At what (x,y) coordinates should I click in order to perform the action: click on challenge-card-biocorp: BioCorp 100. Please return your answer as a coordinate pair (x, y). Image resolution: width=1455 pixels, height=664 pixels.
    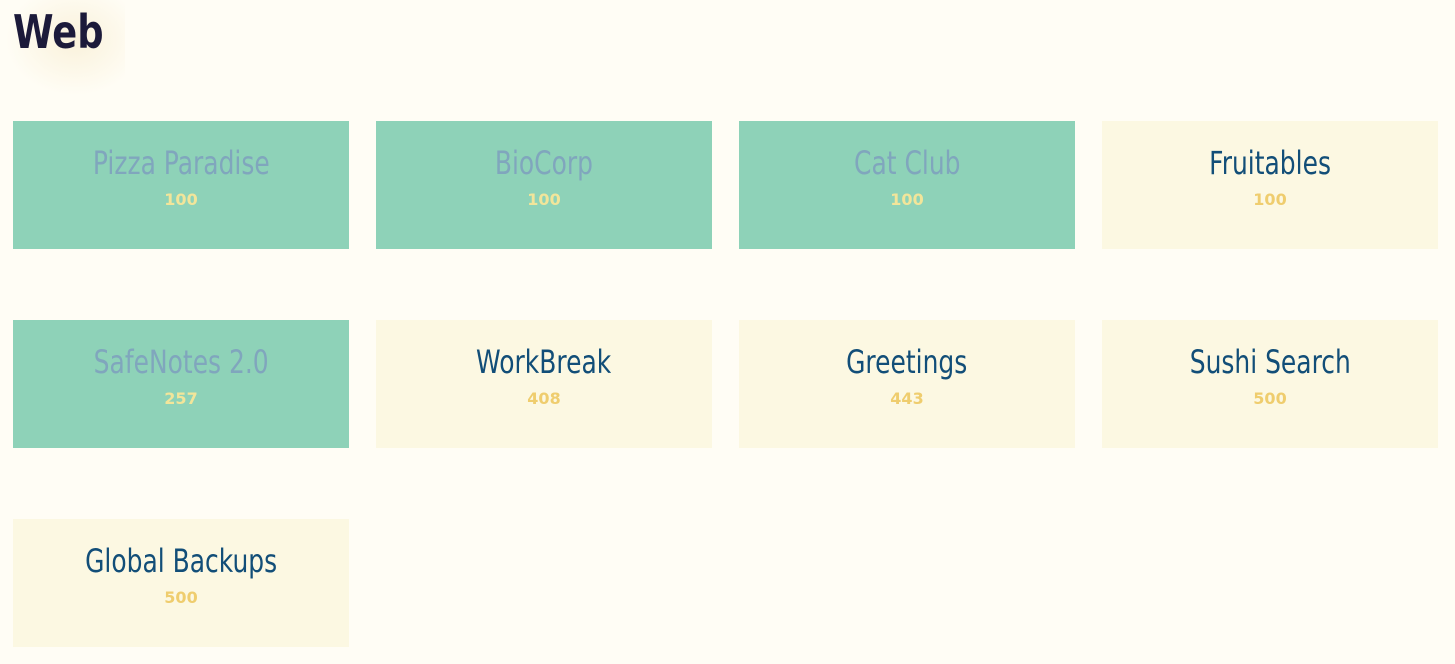
    Looking at the image, I should click on (544, 185).